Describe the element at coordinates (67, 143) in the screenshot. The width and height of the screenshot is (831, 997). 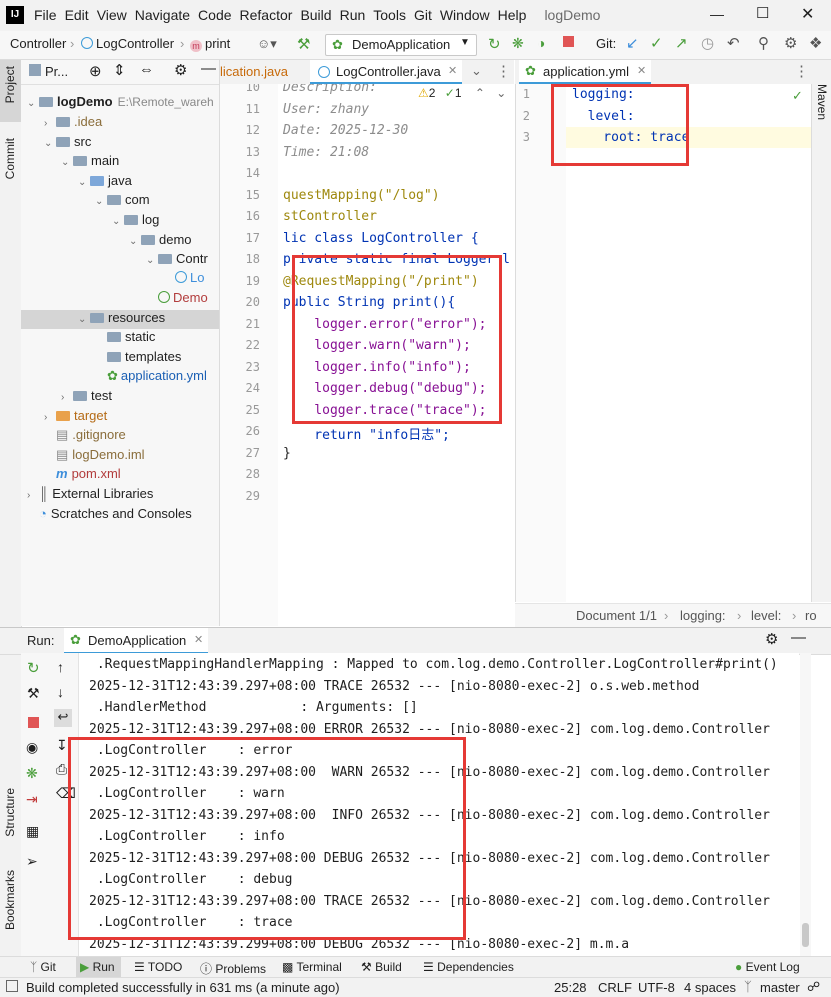
I see `tree-item: ⌄ src` at that location.